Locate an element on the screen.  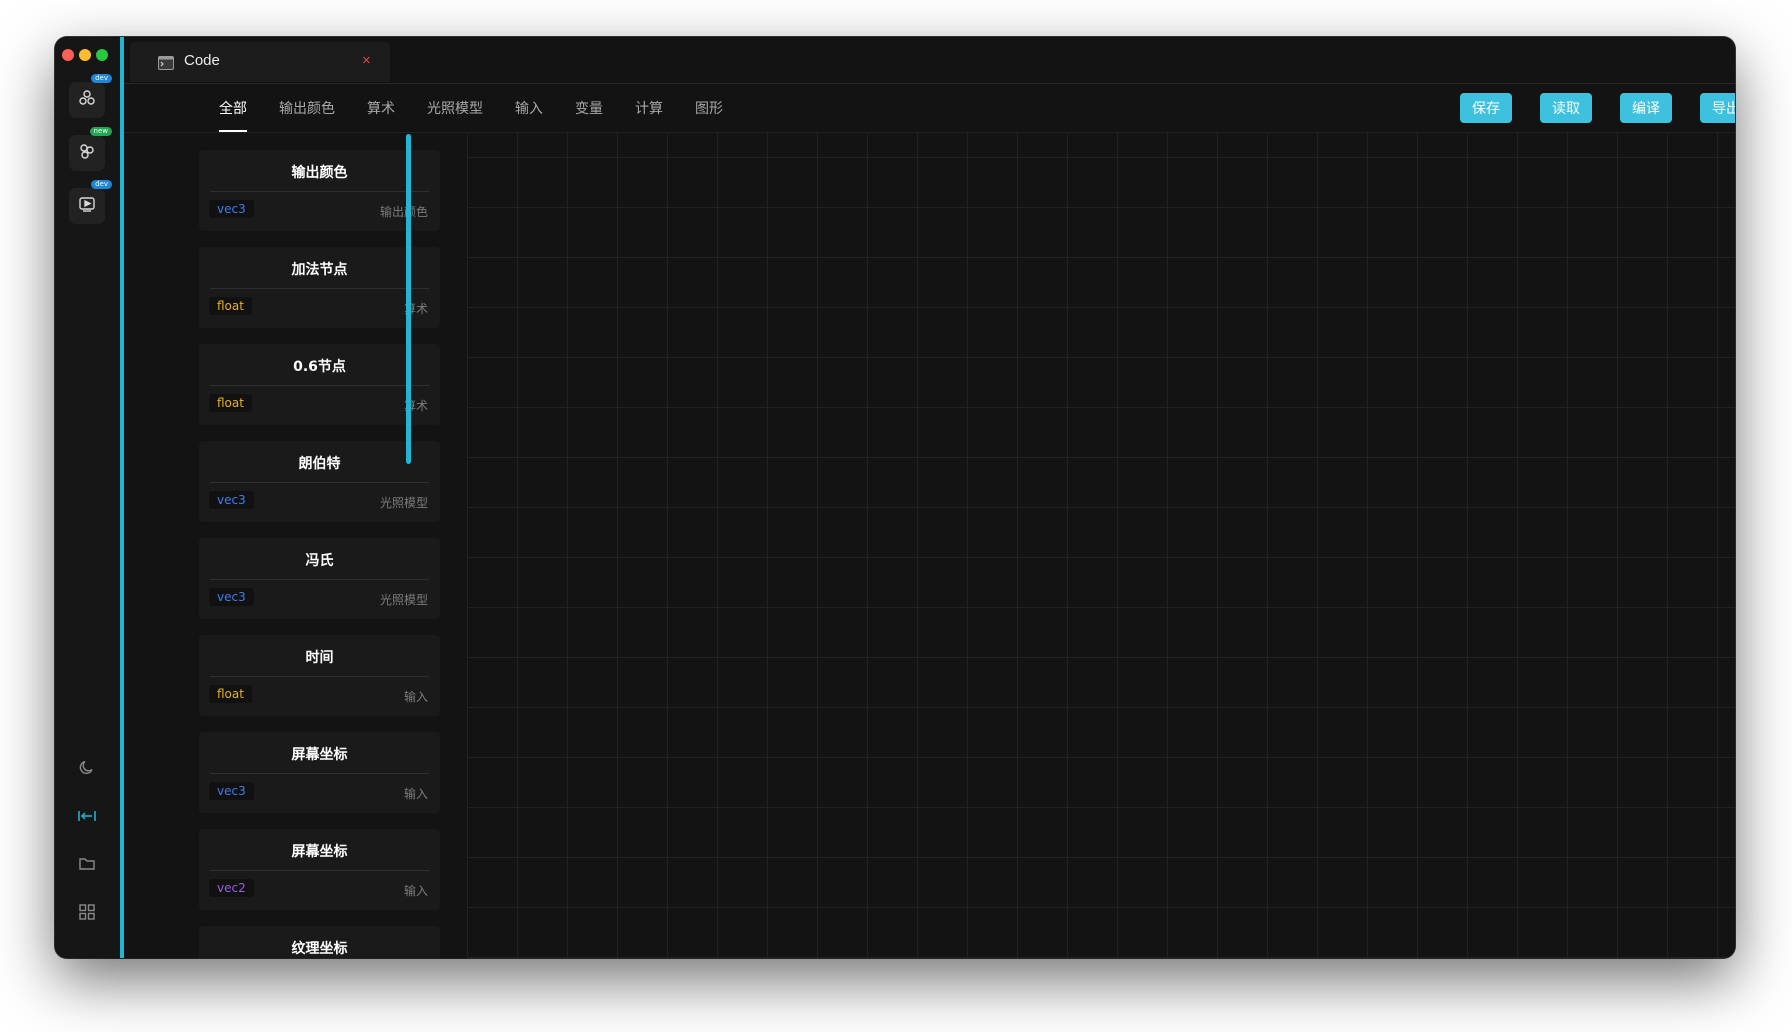
close-window-button is located at coordinates (68, 55).